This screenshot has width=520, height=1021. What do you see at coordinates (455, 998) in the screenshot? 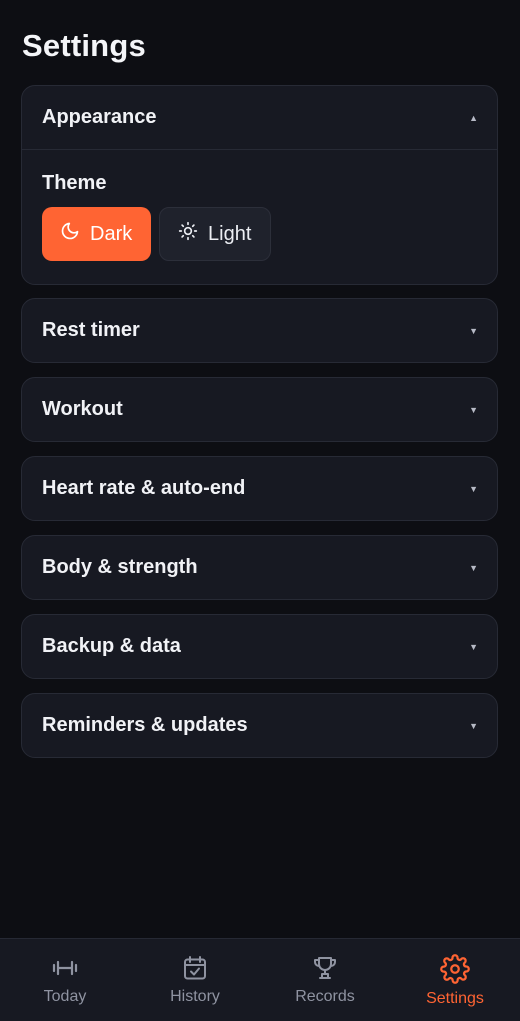
I see `nav-label-settings: Settings` at bounding box center [455, 998].